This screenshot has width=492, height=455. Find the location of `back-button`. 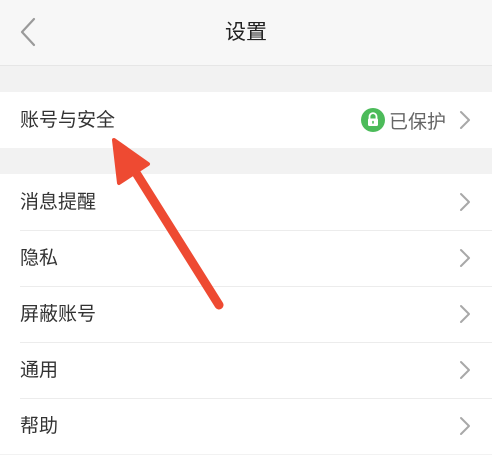

back-button is located at coordinates (28, 32).